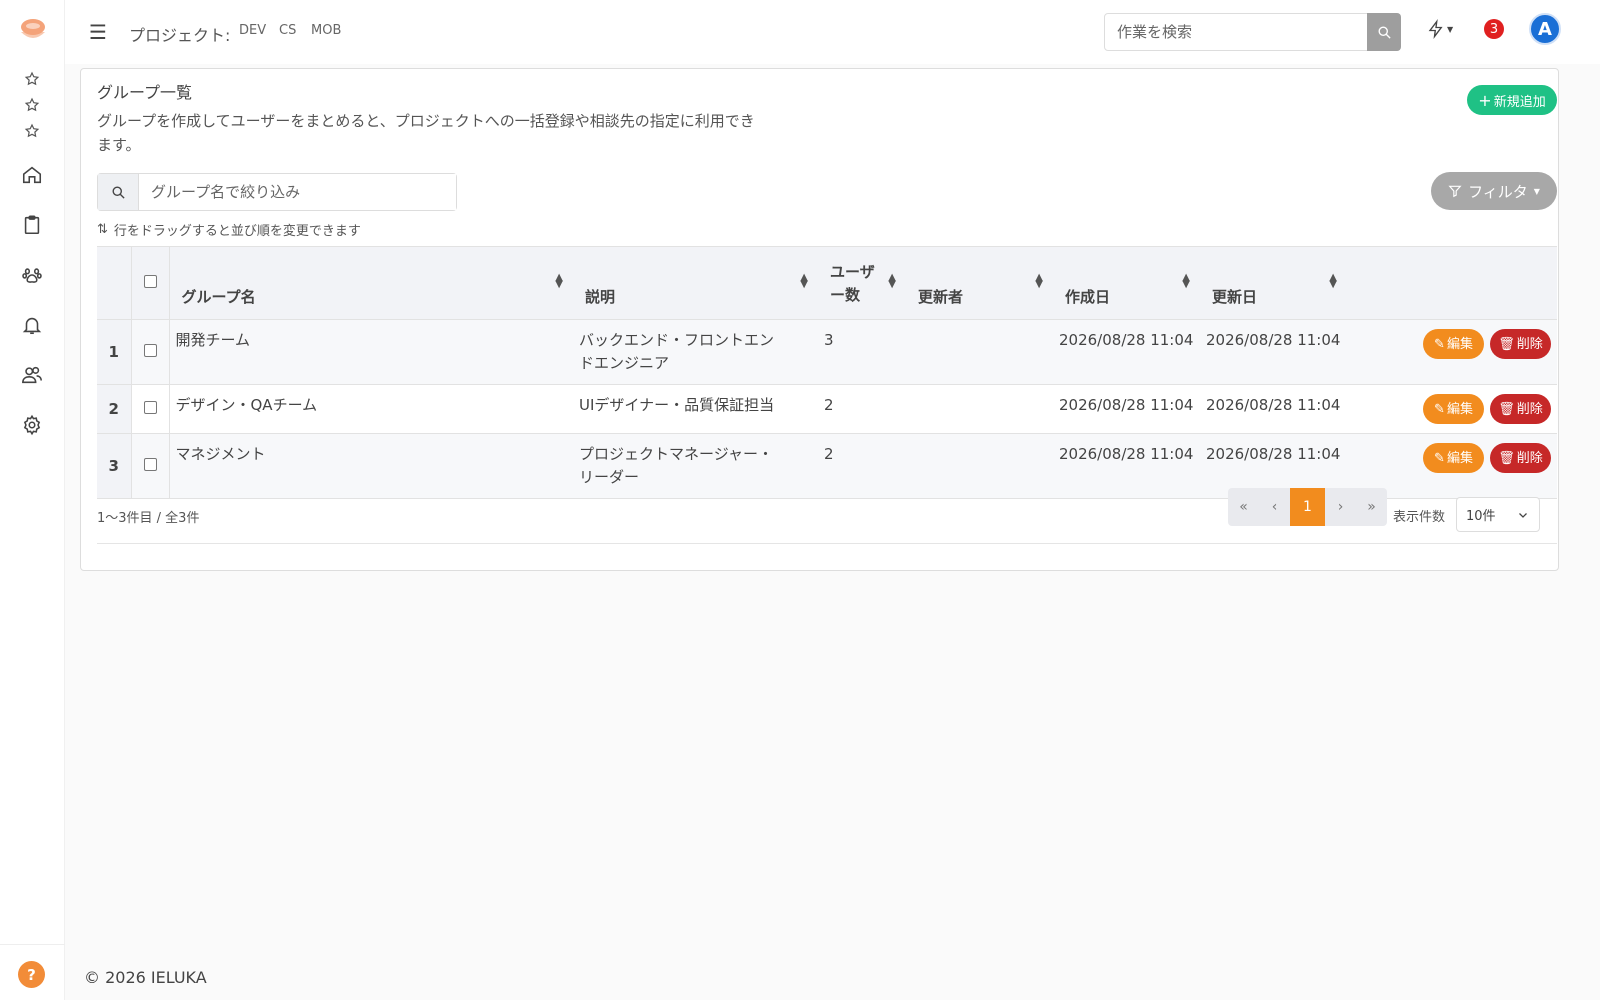 Image resolution: width=1600 pixels, height=1000 pixels. I want to click on last-page-button: », so click(1371, 507).